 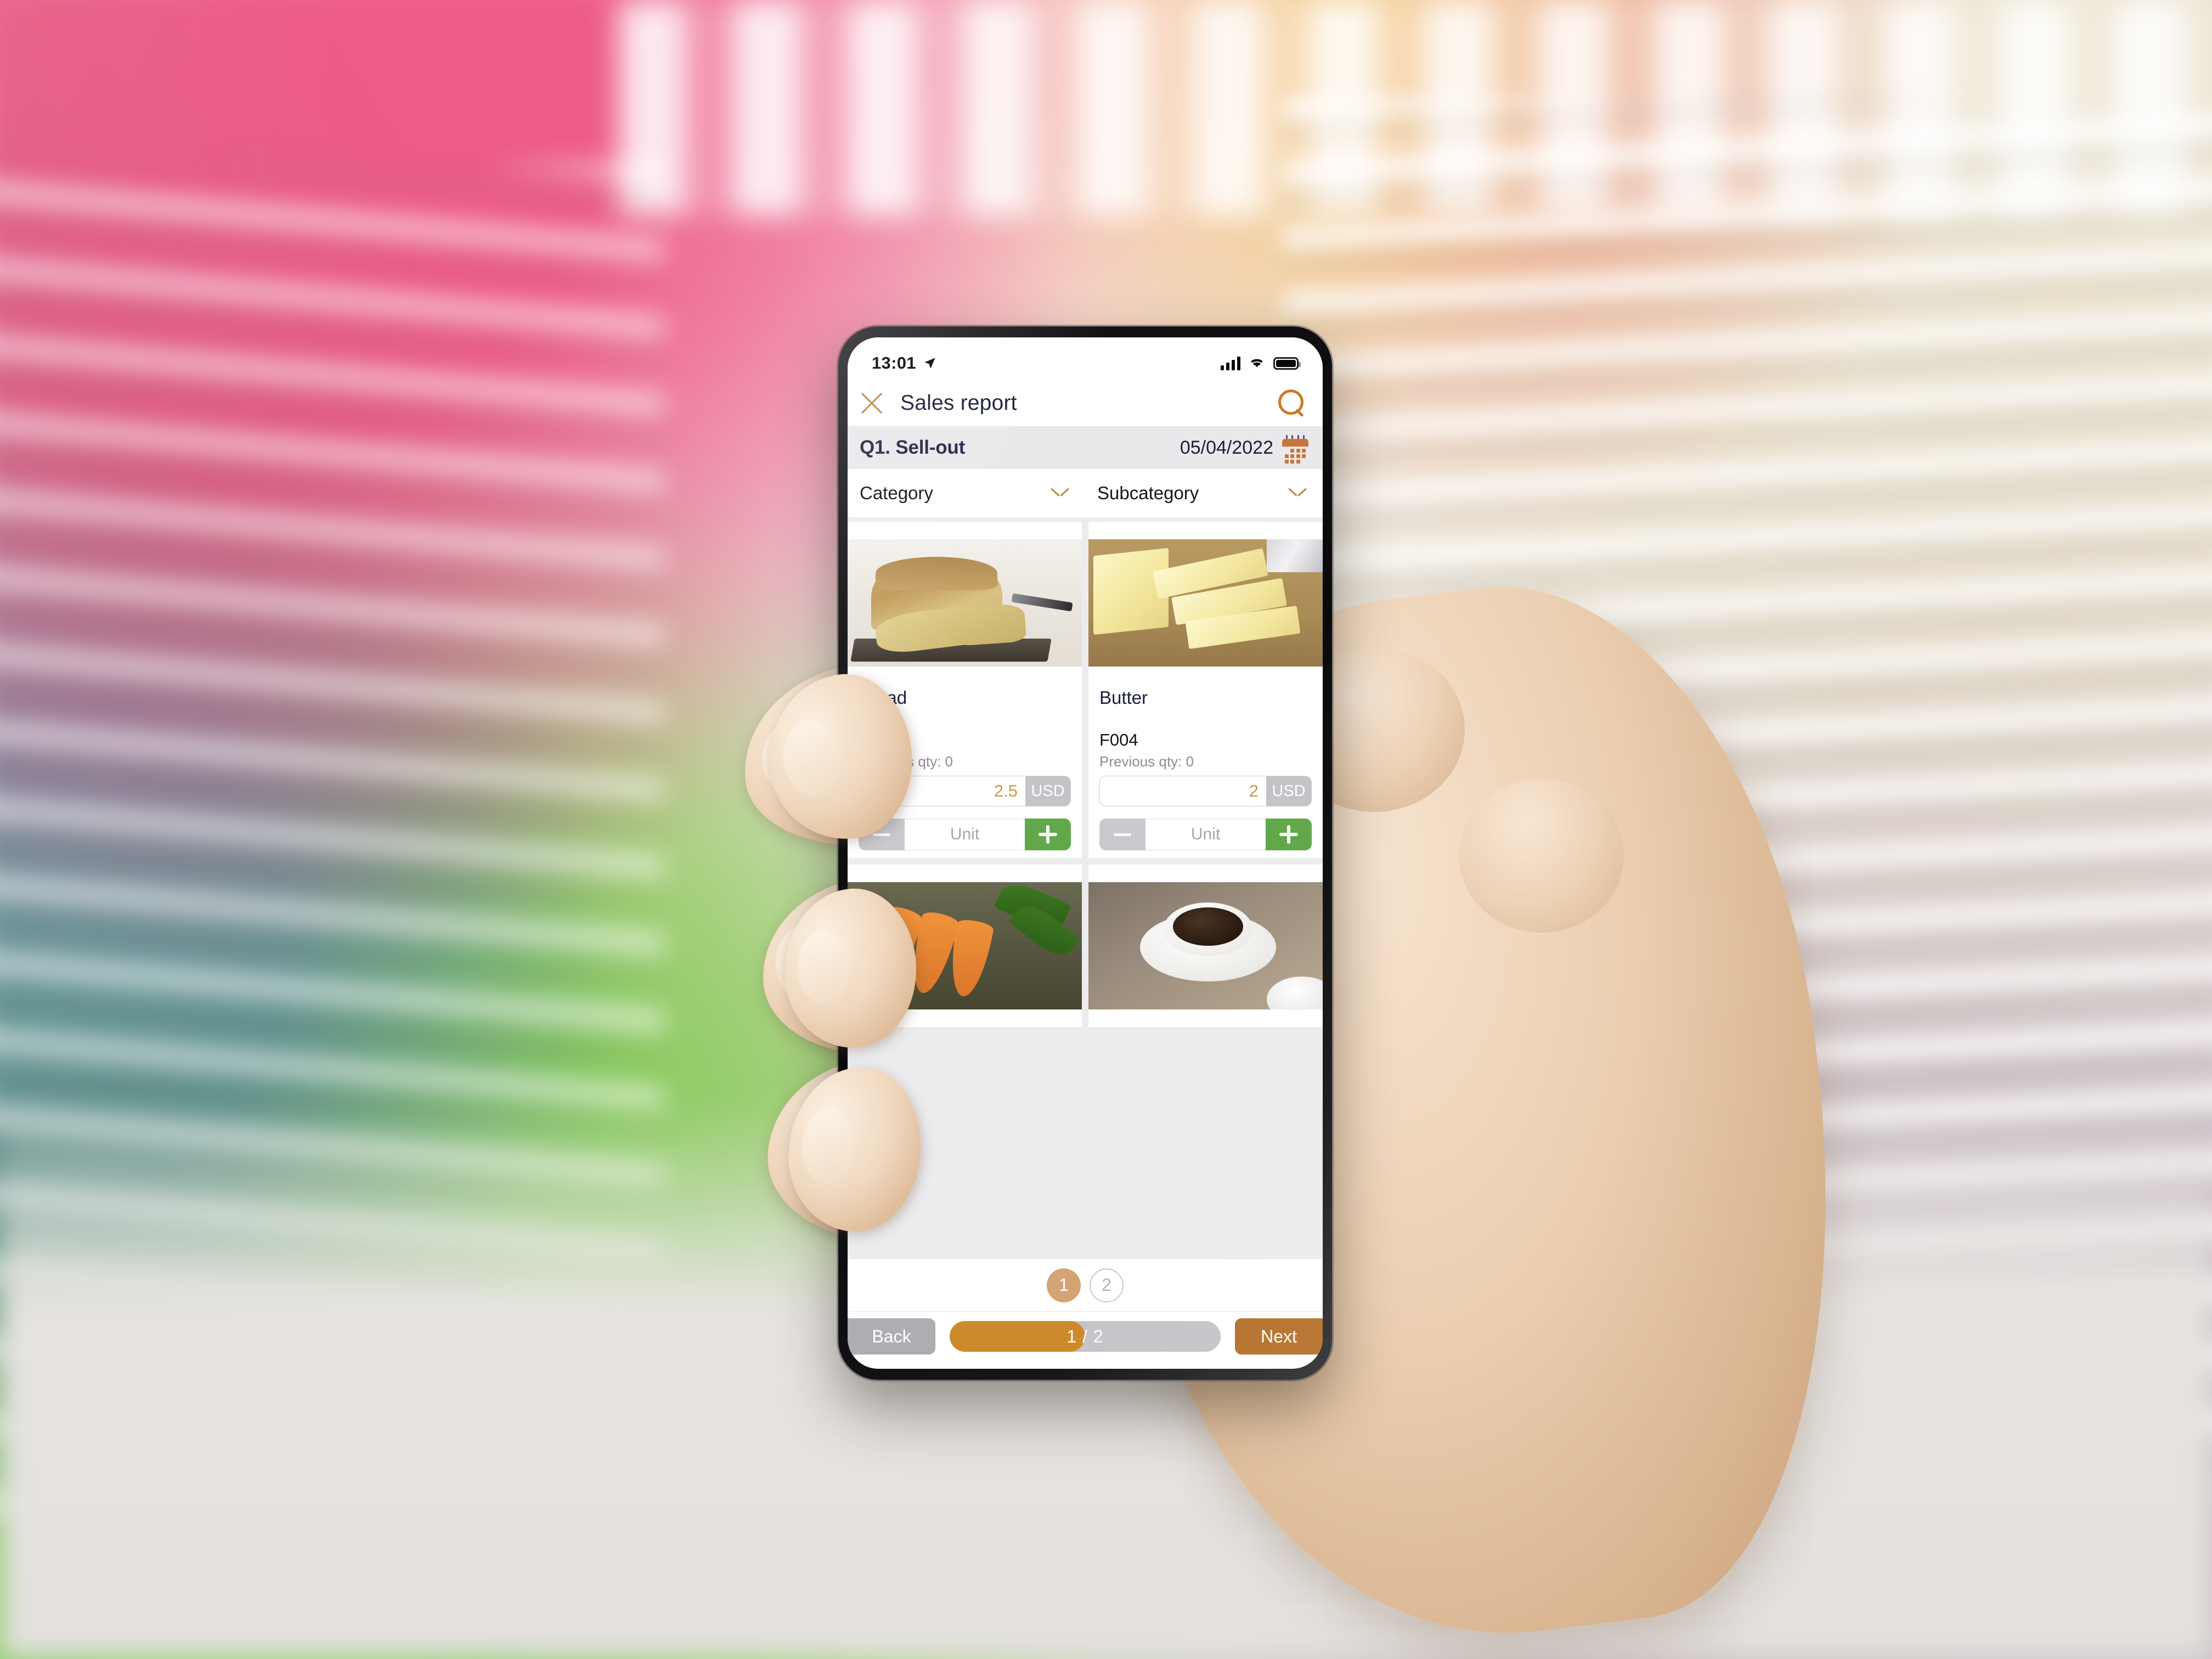 What do you see at coordinates (1085, 772) in the screenshot?
I see `product-grid: Bread F001 Previous qty: 0 2.5 USD Unit` at bounding box center [1085, 772].